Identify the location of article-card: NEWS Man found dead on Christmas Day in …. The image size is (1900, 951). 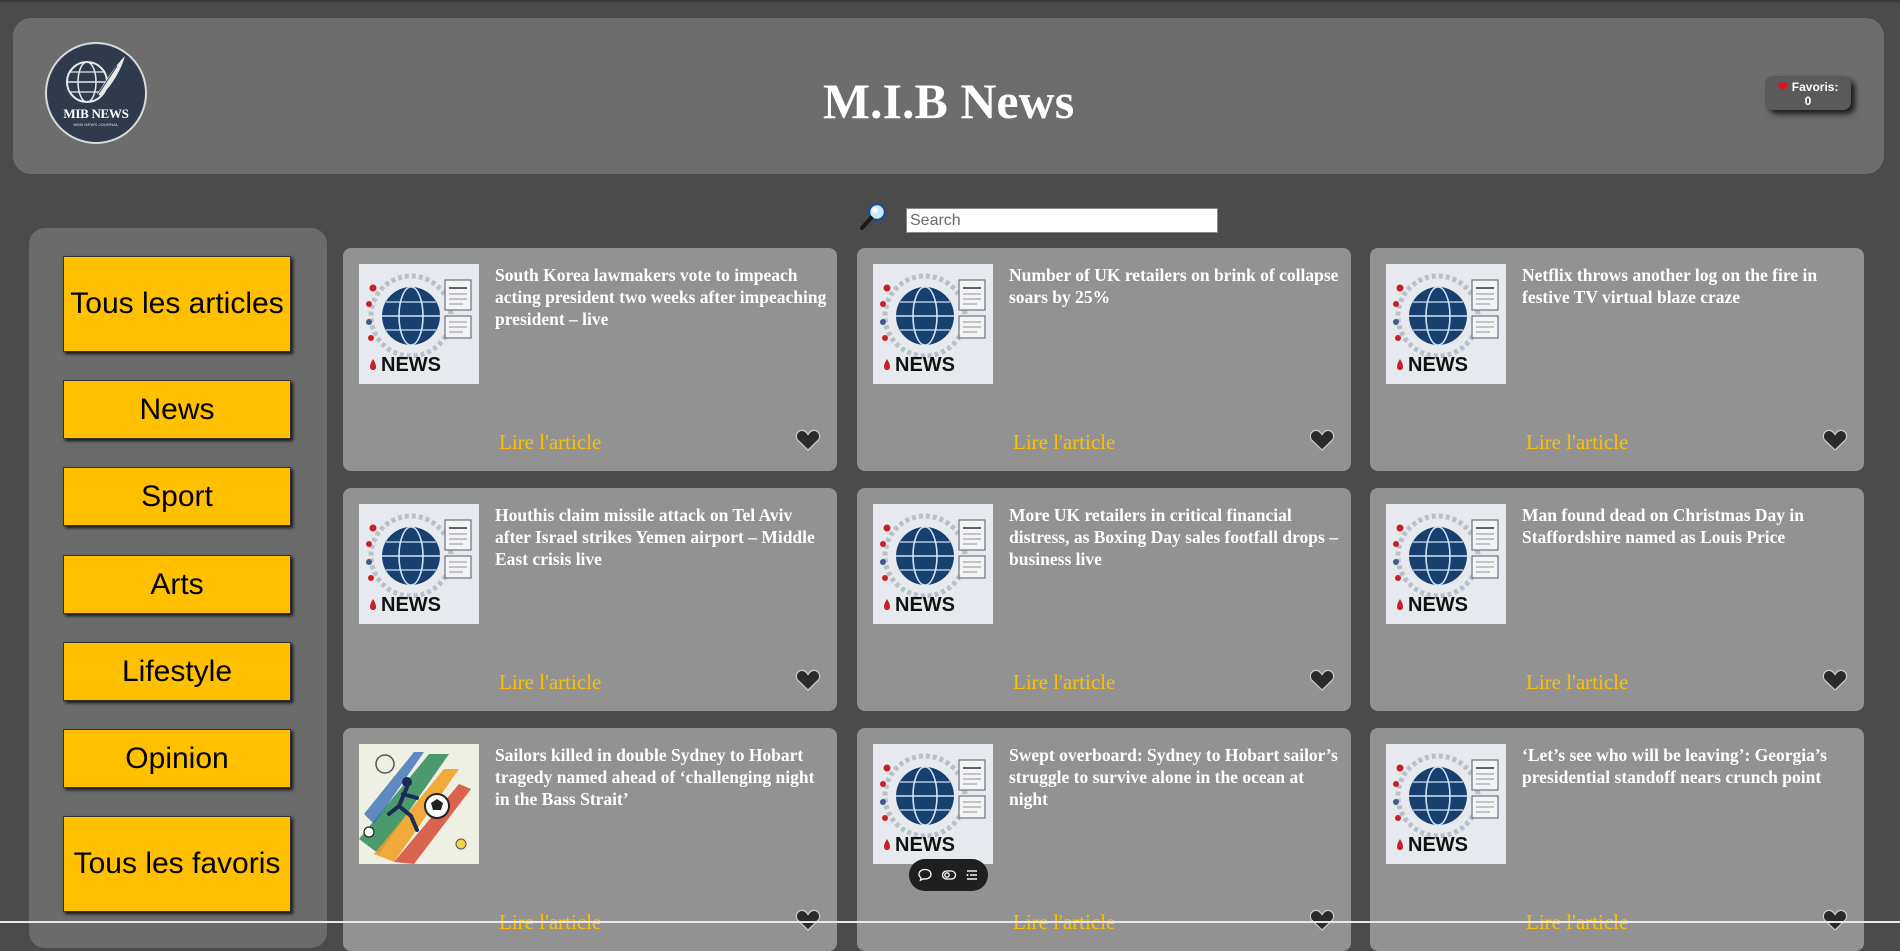
(1617, 599).